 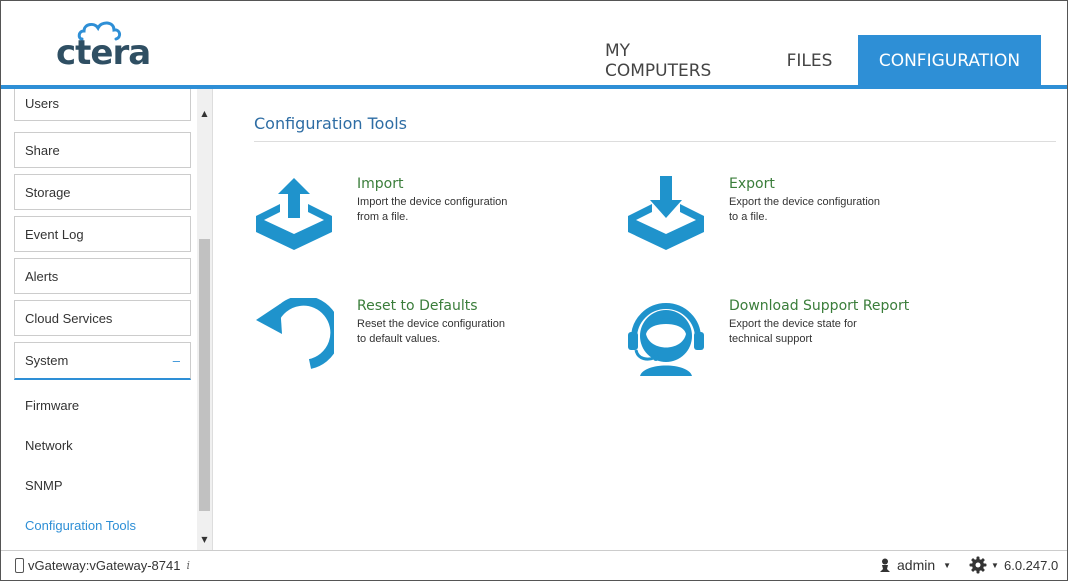 I want to click on user-name: admin, so click(x=916, y=565).